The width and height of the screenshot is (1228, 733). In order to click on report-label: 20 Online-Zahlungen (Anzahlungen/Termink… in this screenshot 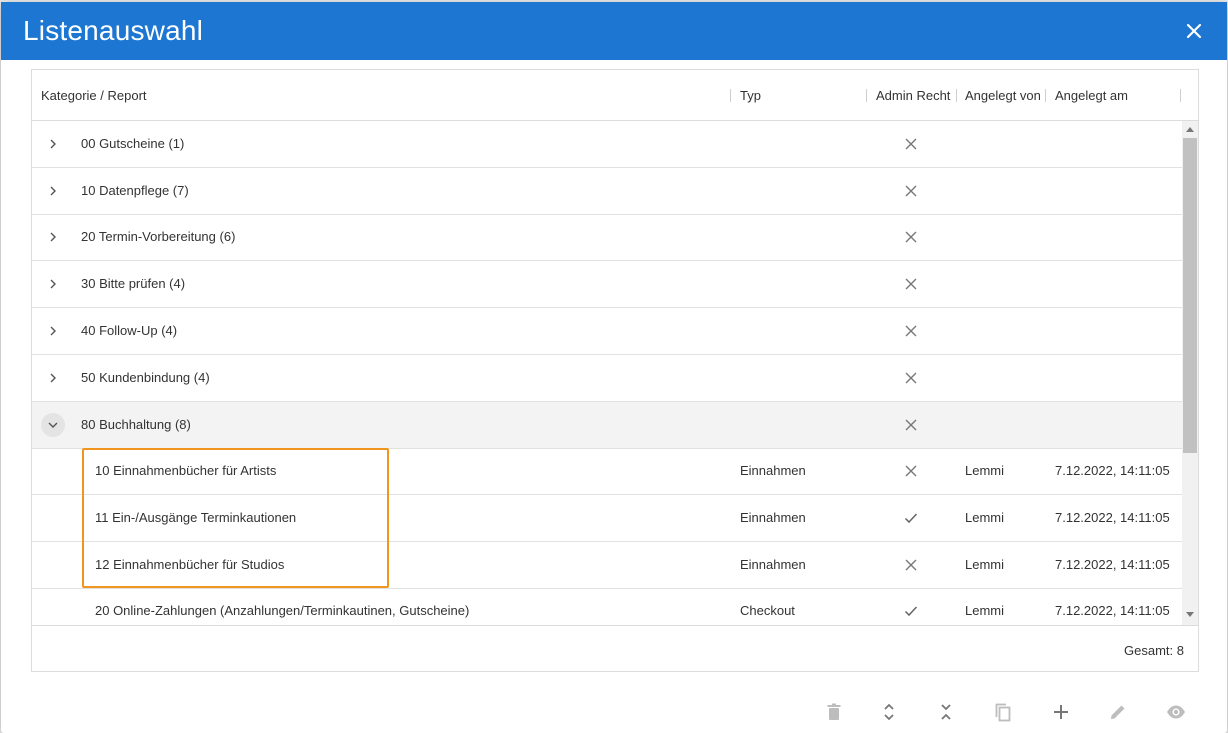, I will do `click(282, 610)`.